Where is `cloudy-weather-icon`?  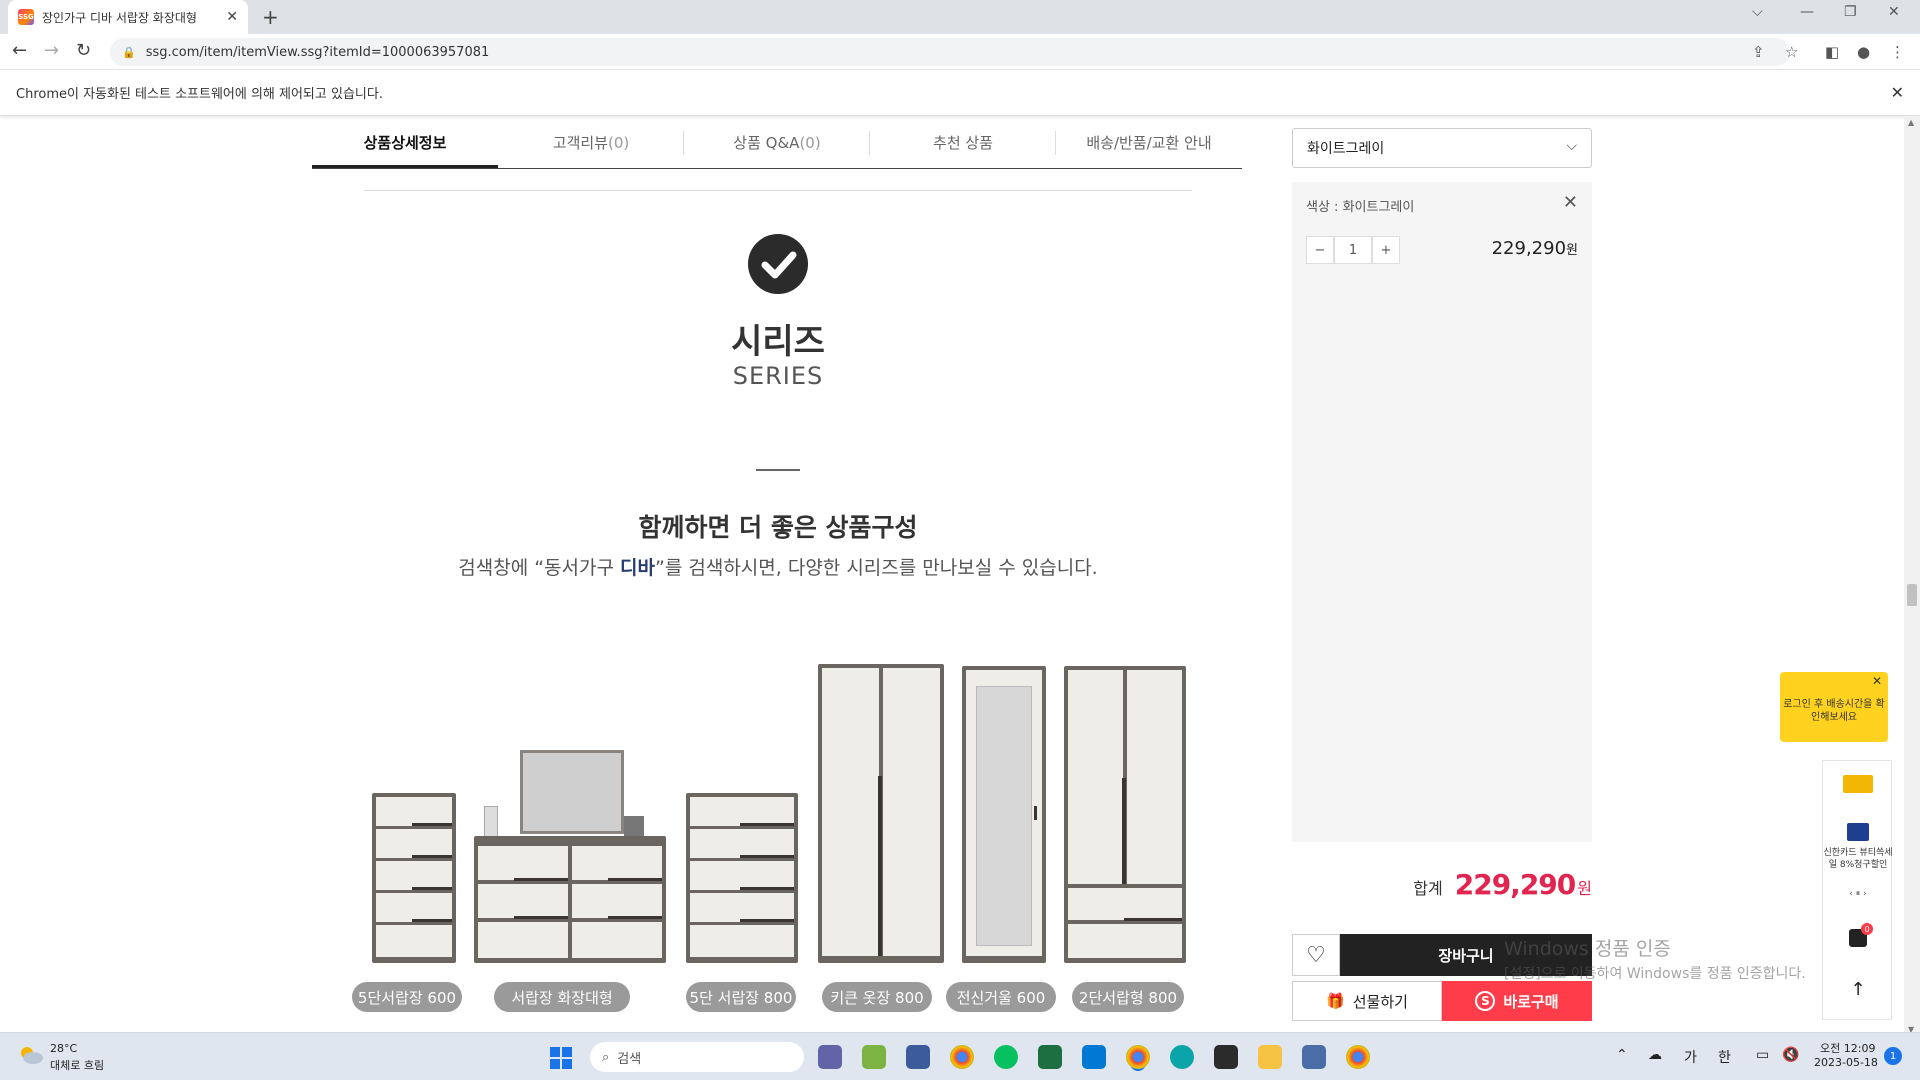 cloudy-weather-icon is located at coordinates (31, 1055).